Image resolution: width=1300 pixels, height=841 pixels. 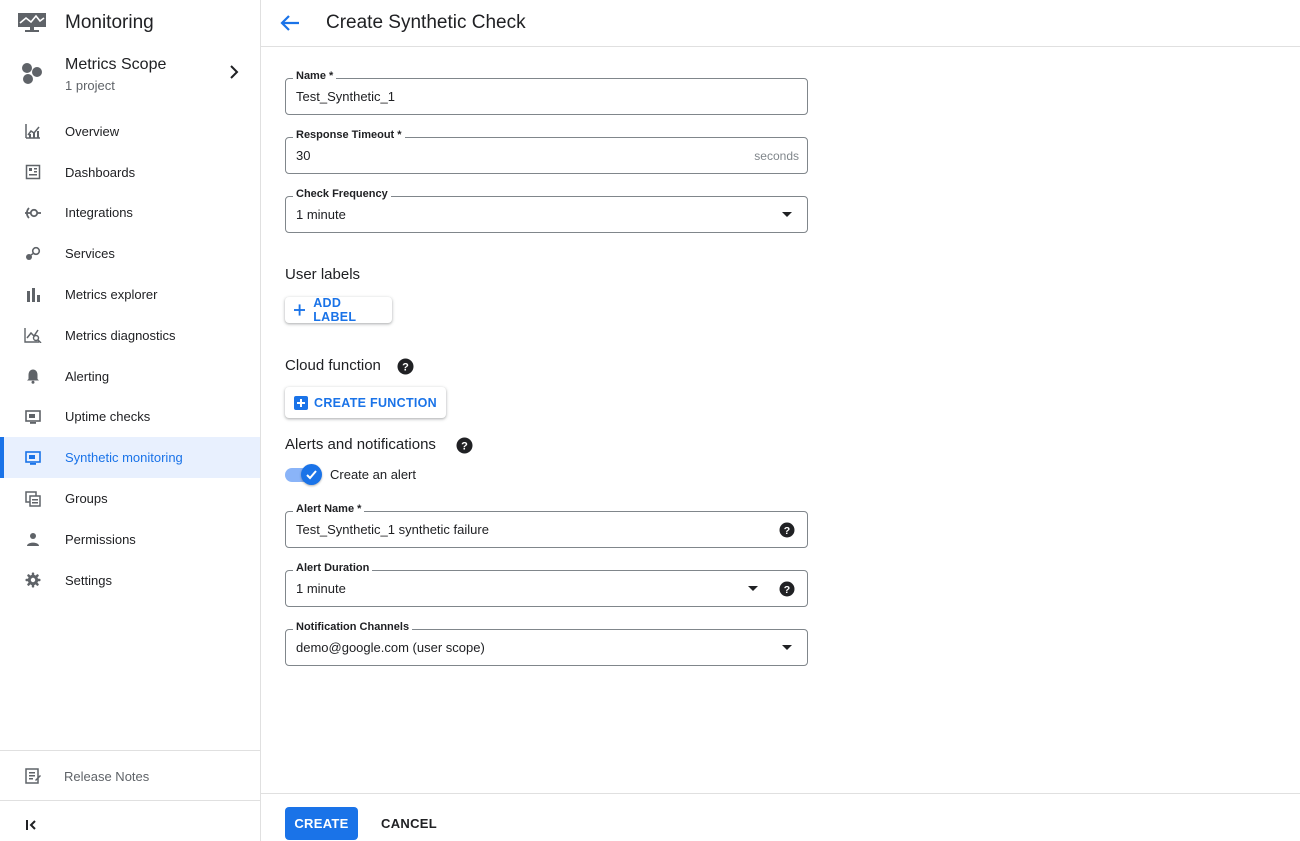 I want to click on chevron-right-icon, so click(x=234, y=72).